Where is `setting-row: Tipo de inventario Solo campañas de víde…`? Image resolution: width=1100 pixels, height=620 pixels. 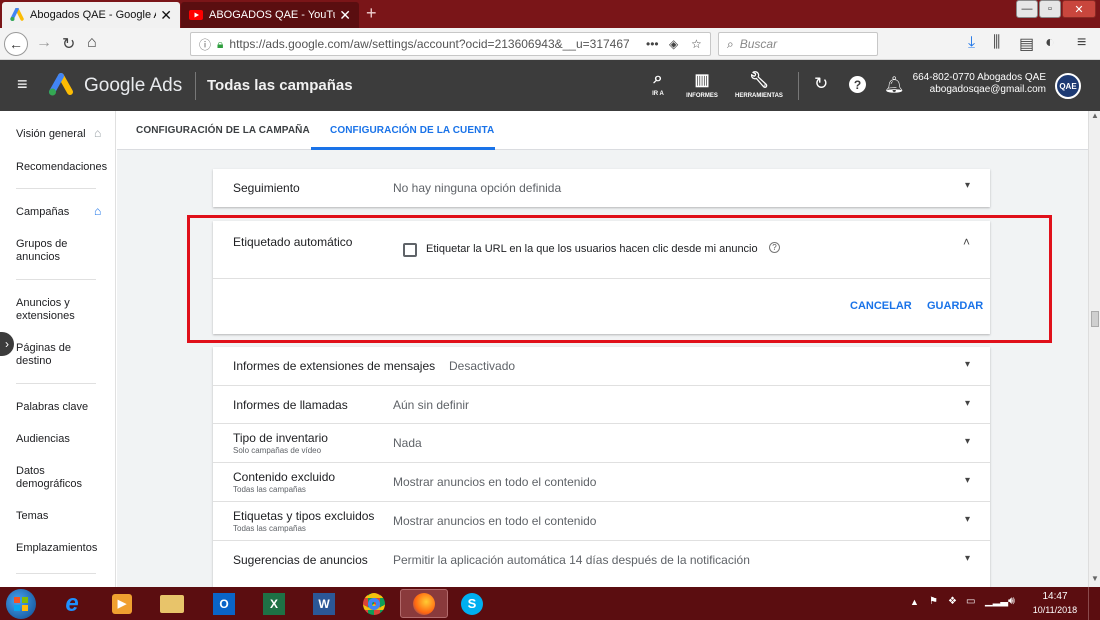
setting-row: Tipo de inventario Solo campañas de víde… is located at coordinates (601, 443).